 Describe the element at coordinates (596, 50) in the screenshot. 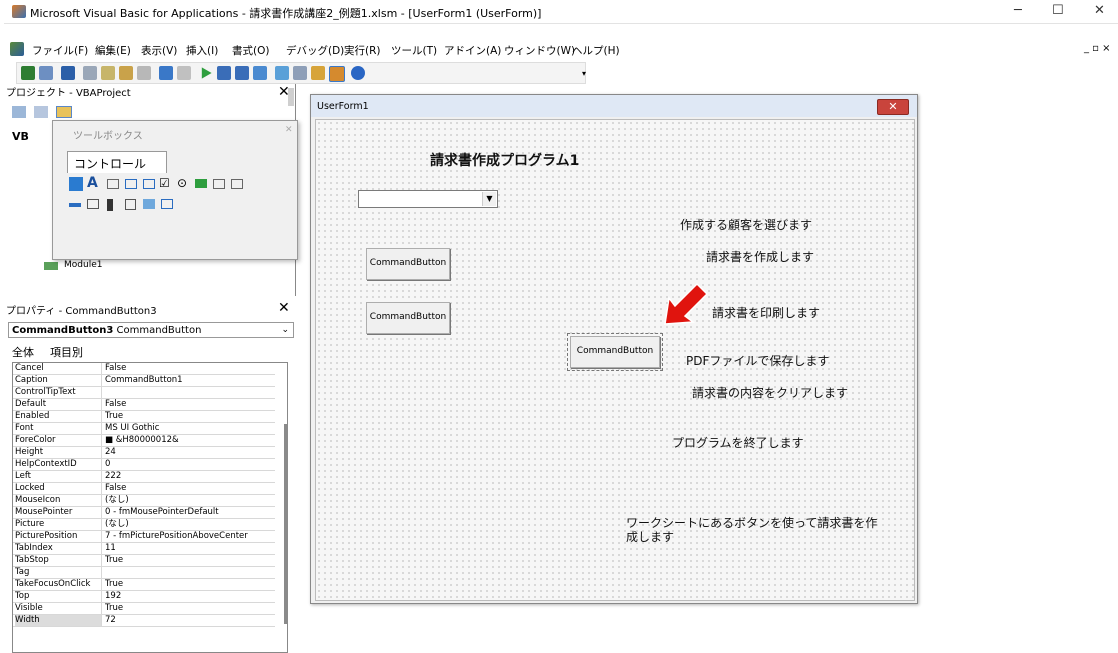

I see `menu-help: ヘルプ(H)` at that location.